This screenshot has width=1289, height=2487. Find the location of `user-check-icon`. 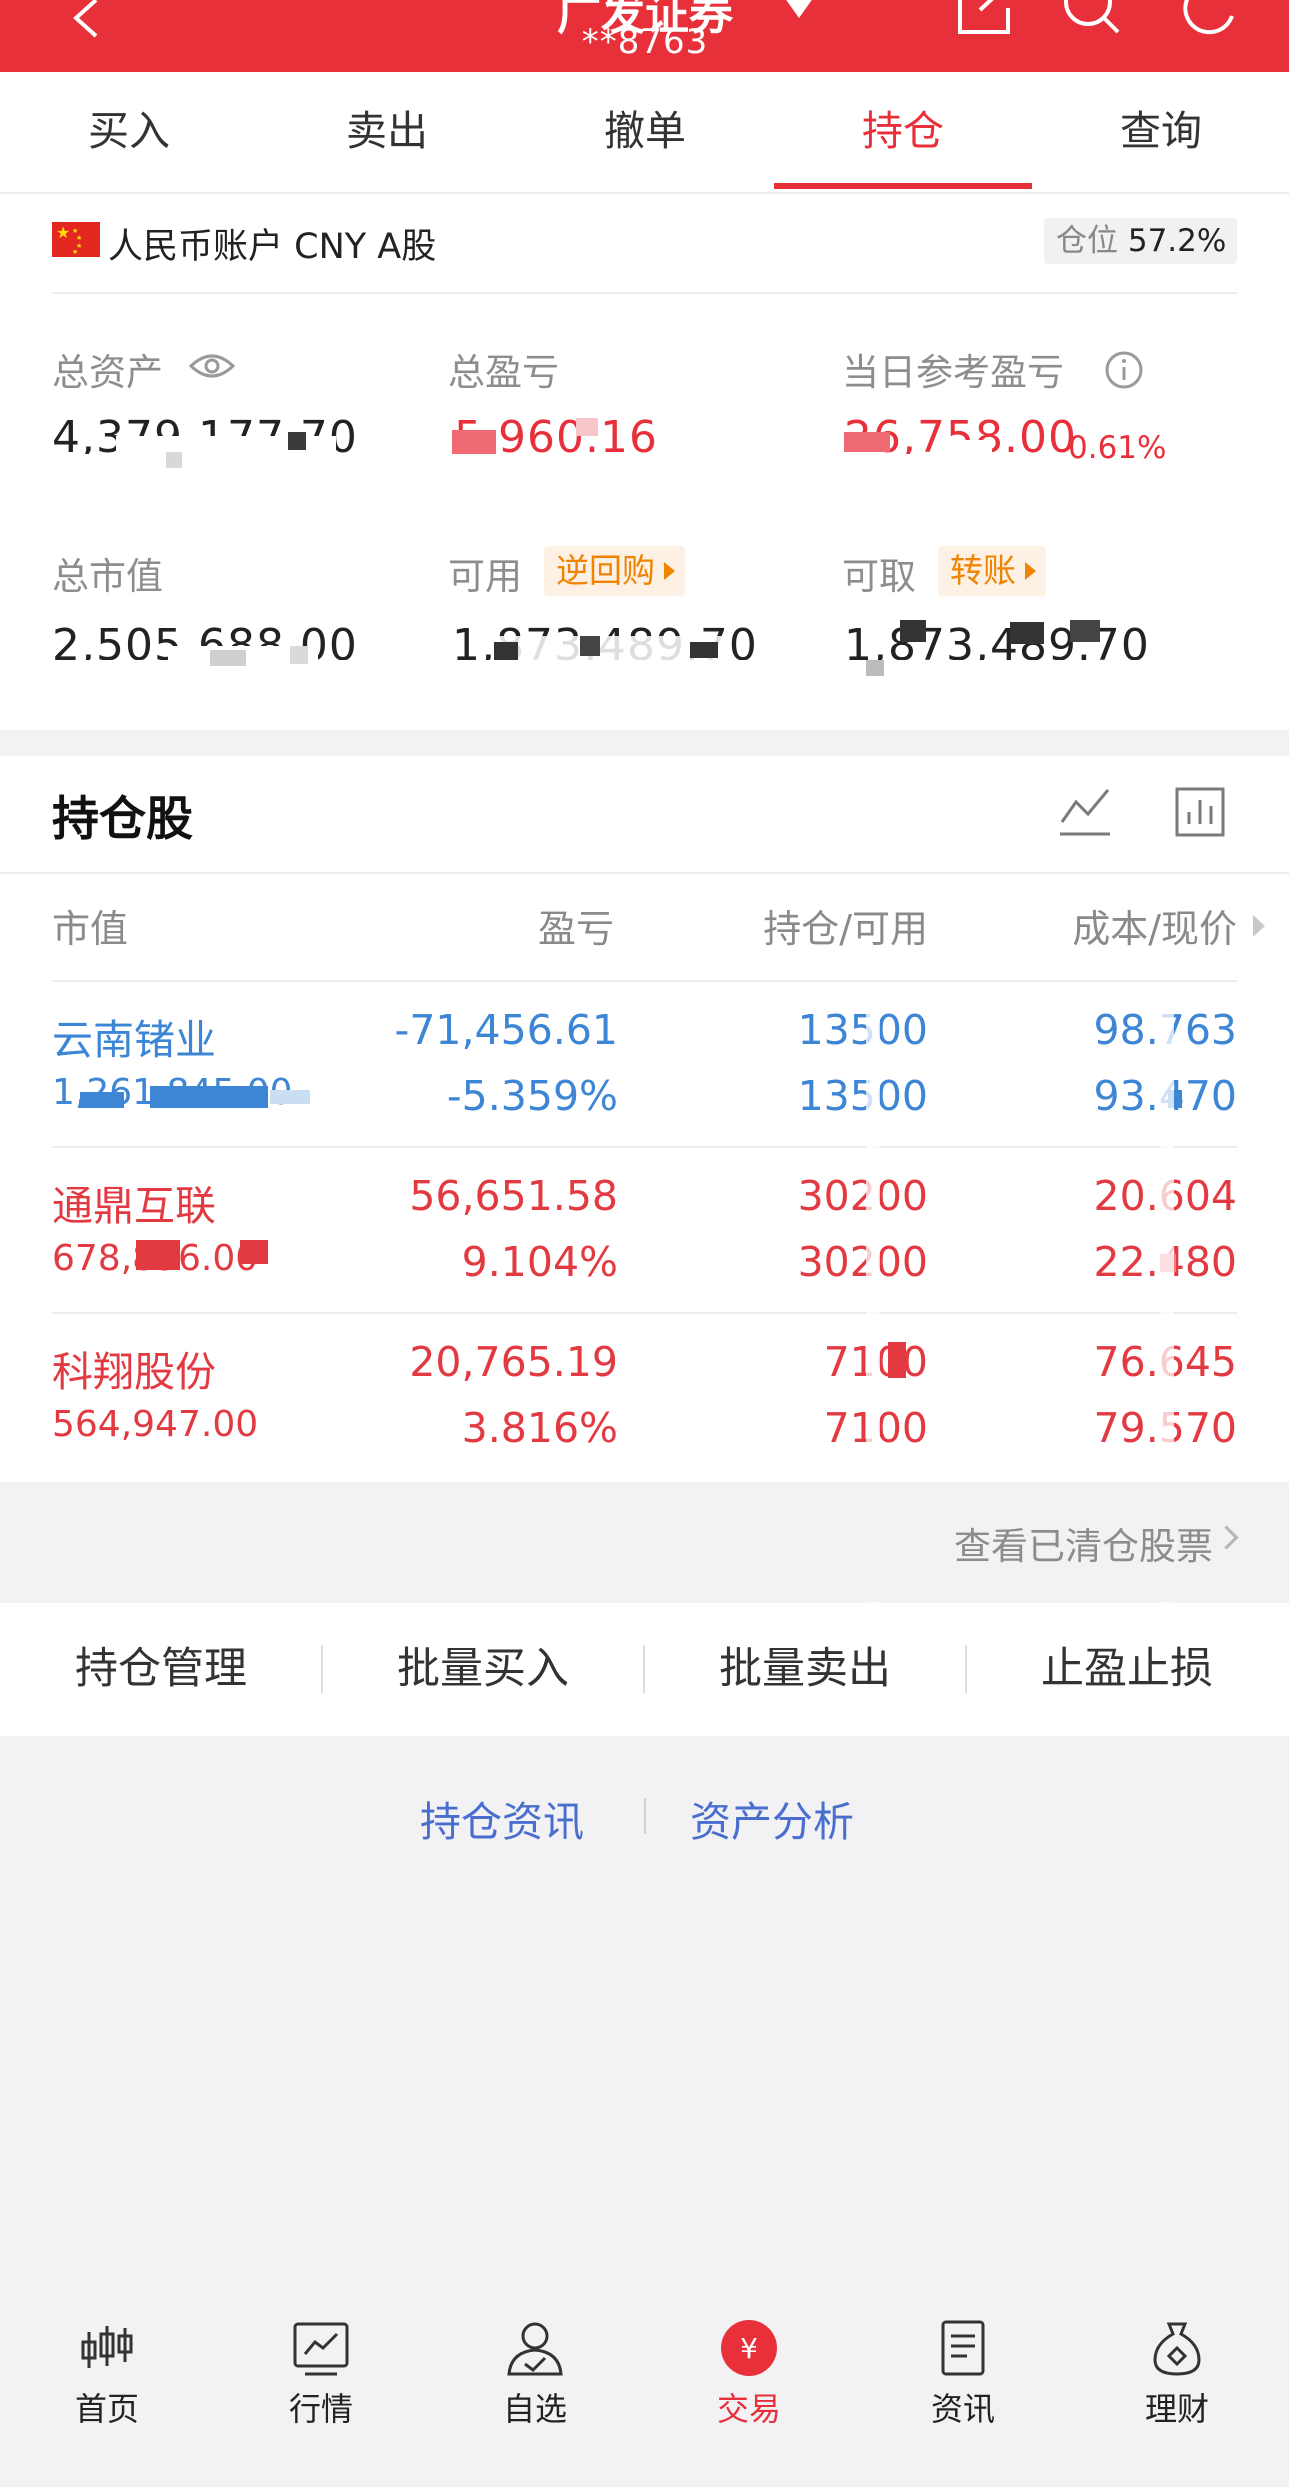

user-check-icon is located at coordinates (535, 2349).